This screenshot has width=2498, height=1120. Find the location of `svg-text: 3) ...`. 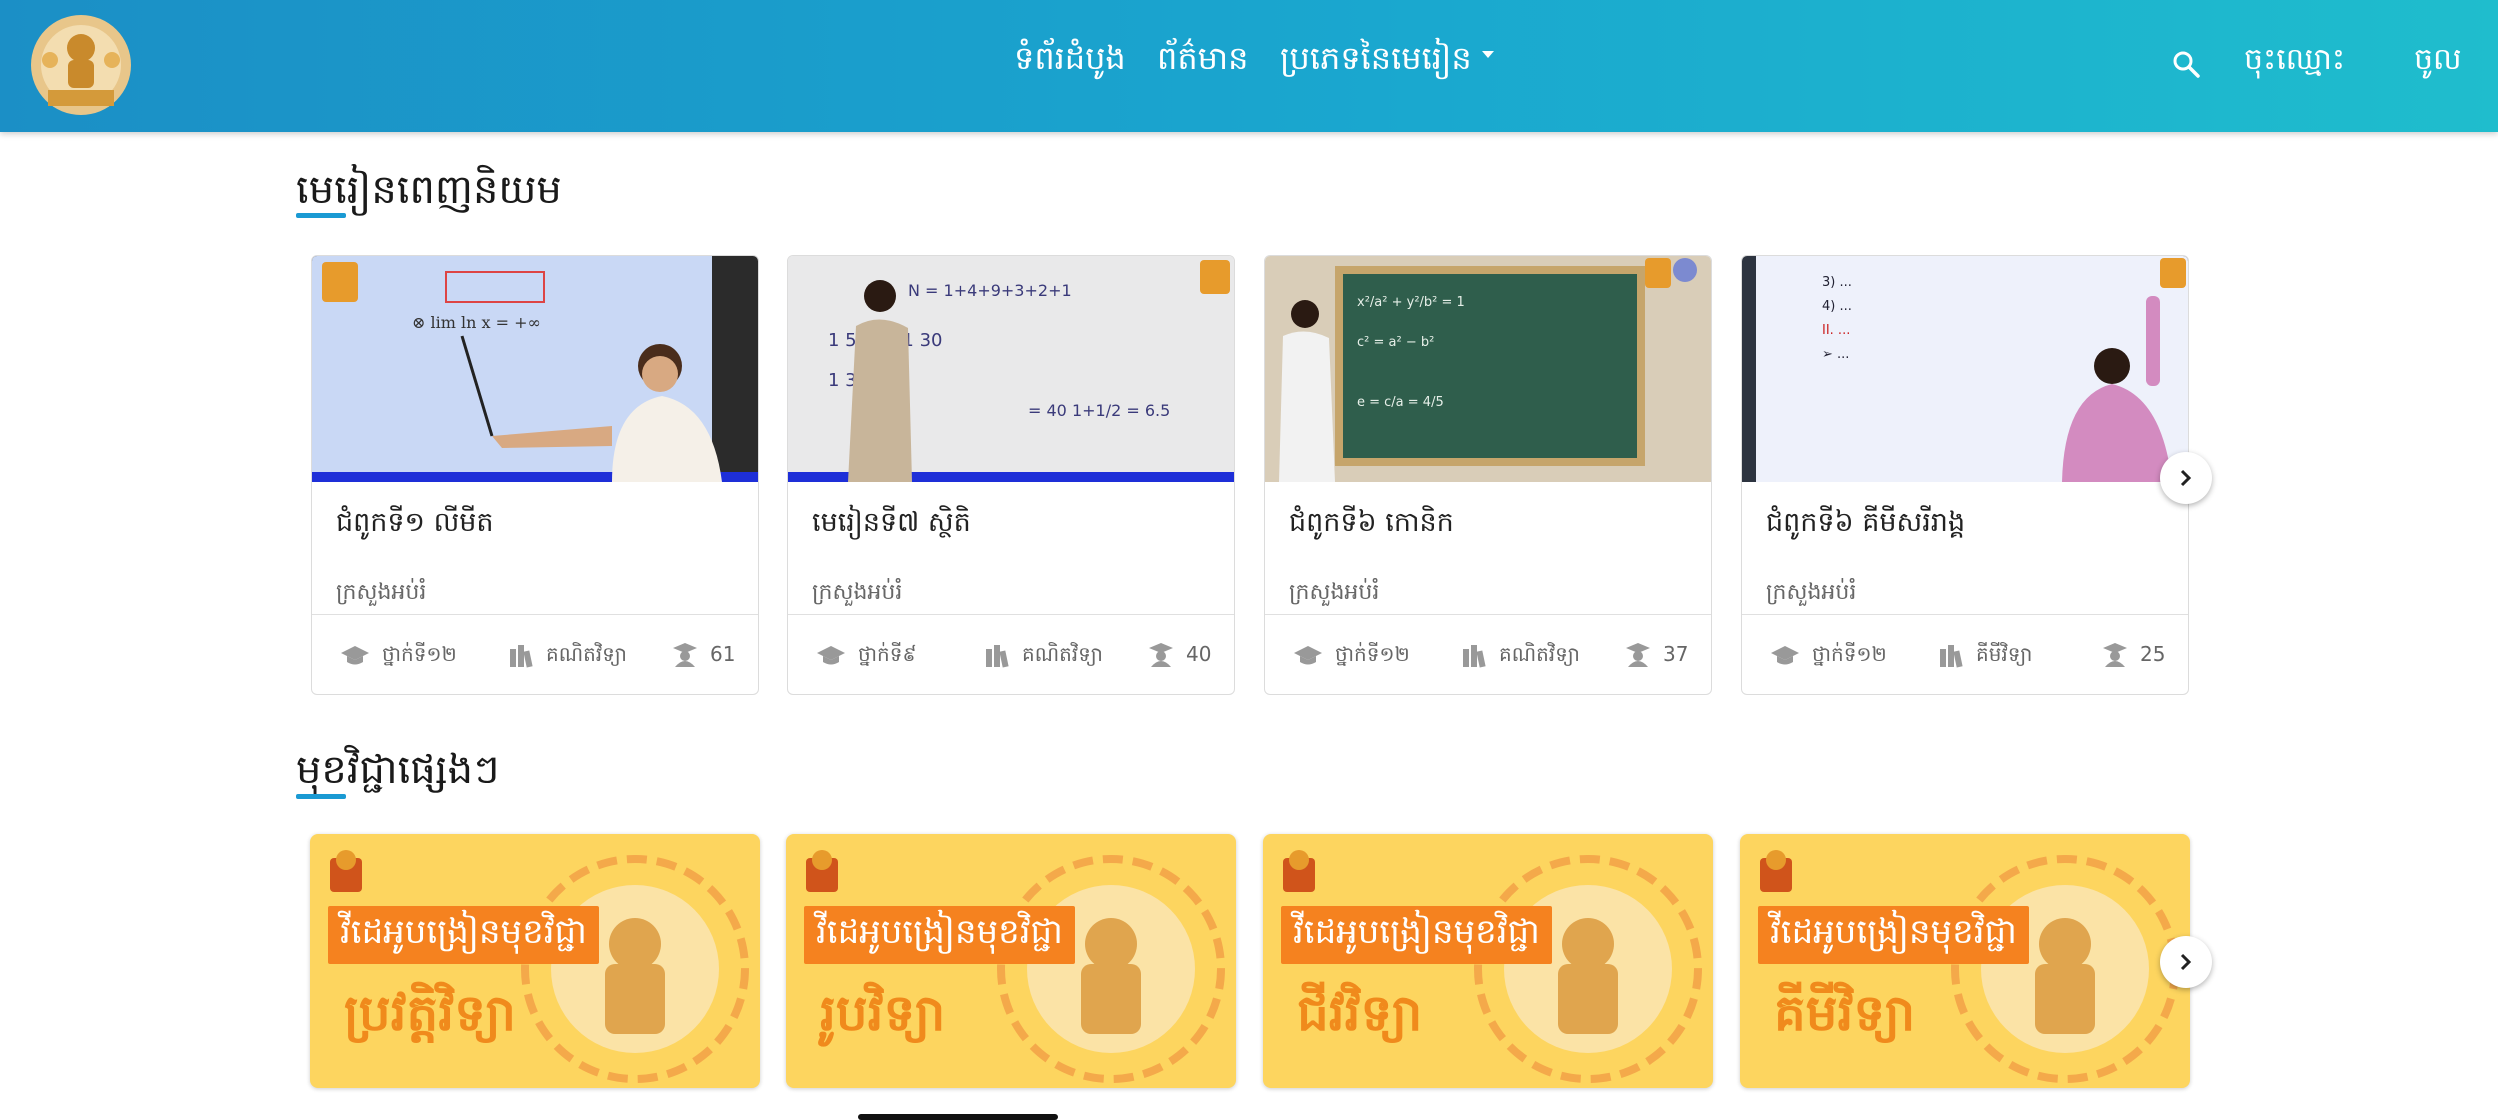

svg-text: 3) ... is located at coordinates (1837, 282).